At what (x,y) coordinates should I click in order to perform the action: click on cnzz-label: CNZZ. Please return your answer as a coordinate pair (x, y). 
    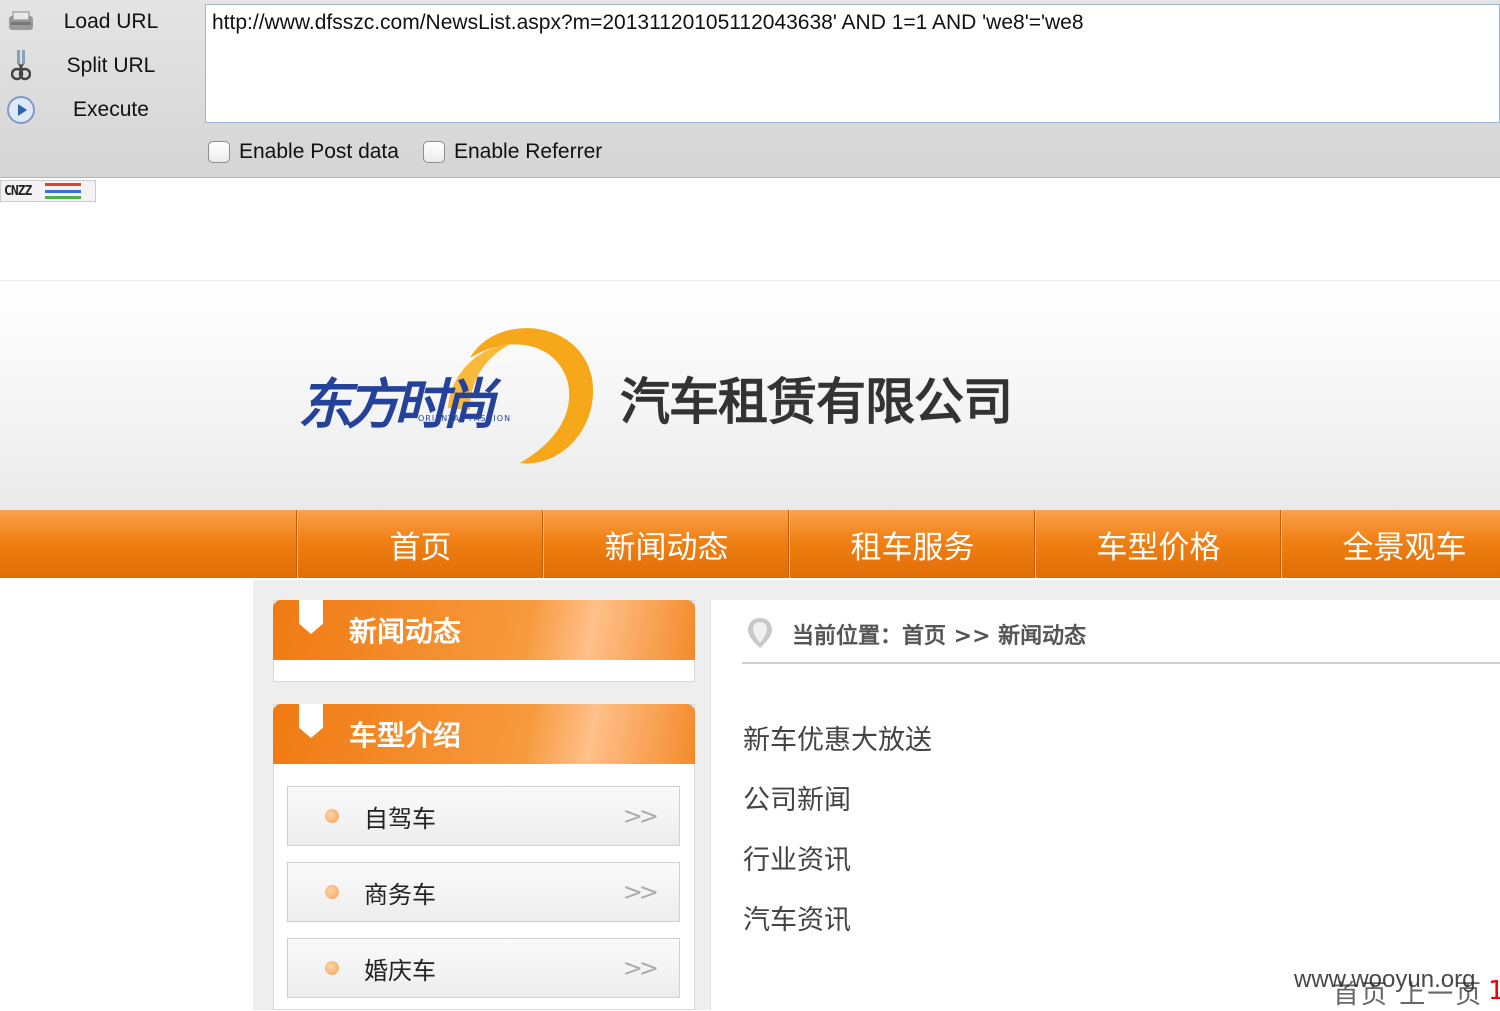
    Looking at the image, I should click on (18, 191).